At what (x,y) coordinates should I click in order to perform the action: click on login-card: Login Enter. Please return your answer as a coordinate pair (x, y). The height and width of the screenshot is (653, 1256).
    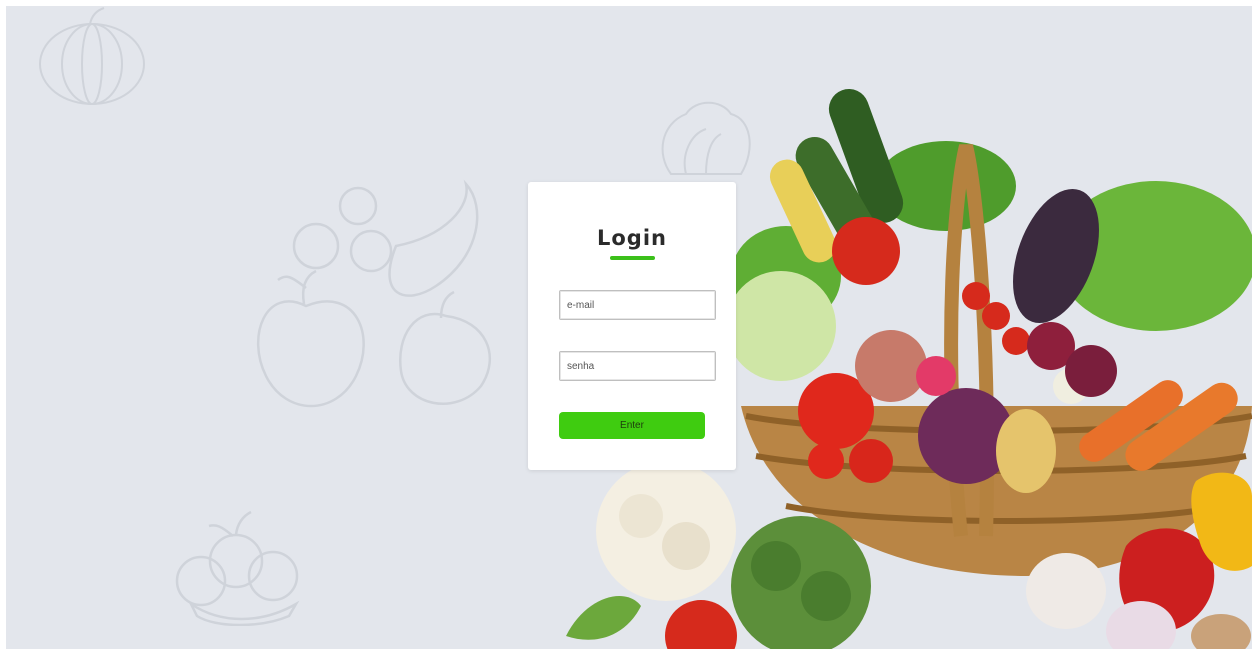
    Looking at the image, I should click on (632, 326).